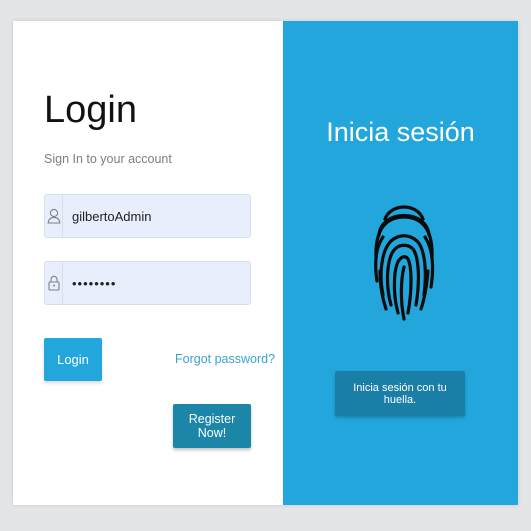  What do you see at coordinates (54, 283) in the screenshot?
I see `lock-icon` at bounding box center [54, 283].